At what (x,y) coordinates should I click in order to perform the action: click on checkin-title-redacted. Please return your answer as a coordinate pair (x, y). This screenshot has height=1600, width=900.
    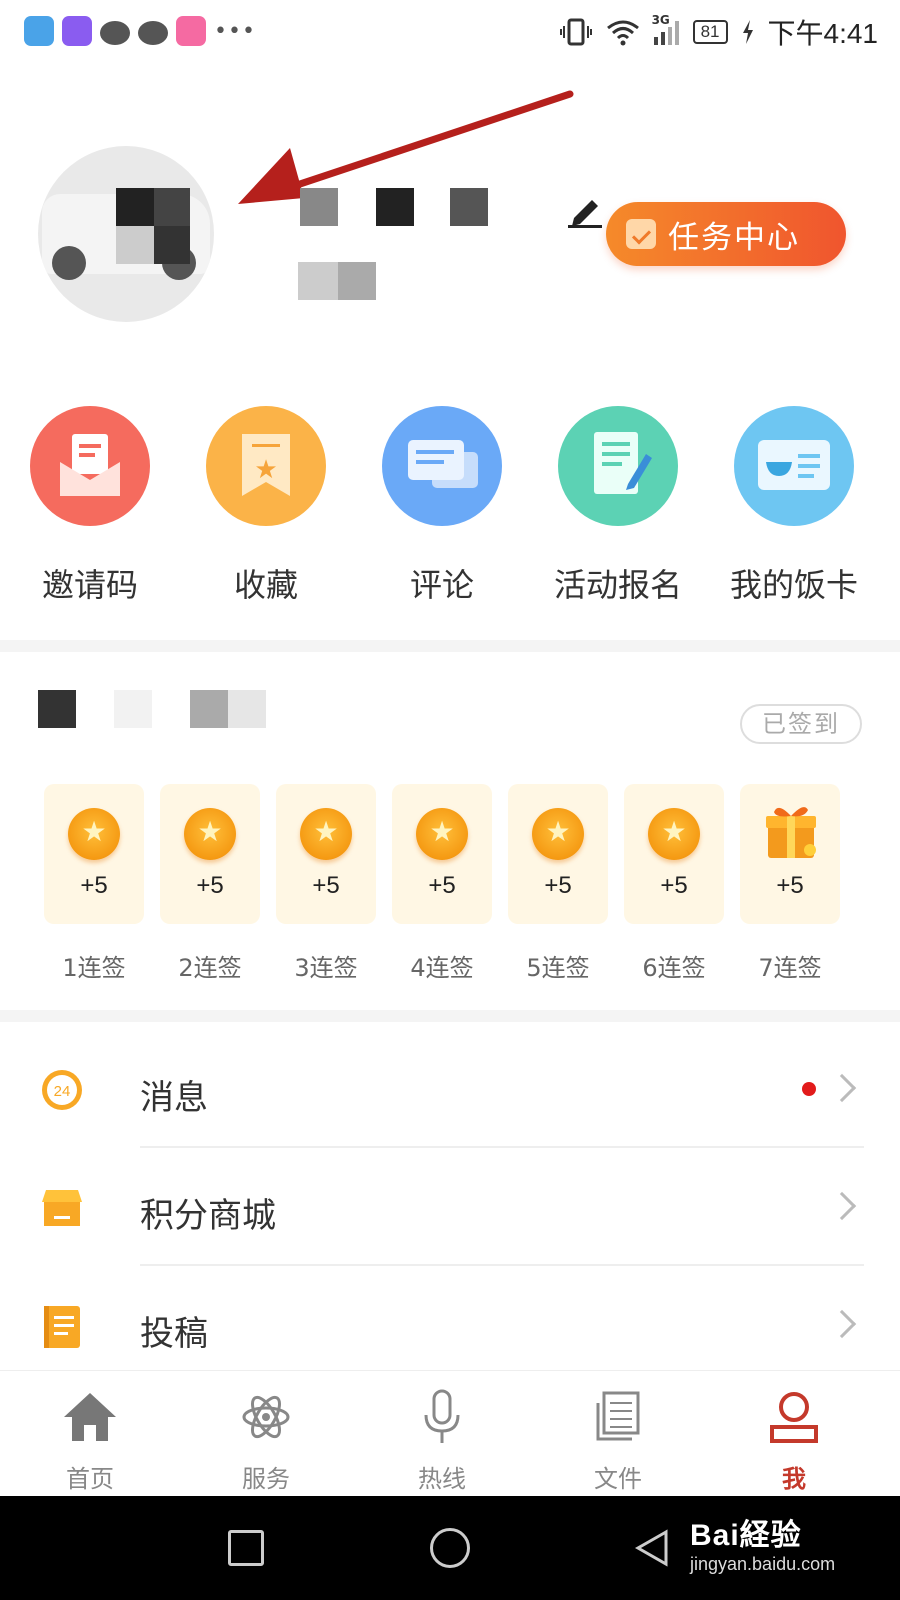
    Looking at the image, I should click on (158, 710).